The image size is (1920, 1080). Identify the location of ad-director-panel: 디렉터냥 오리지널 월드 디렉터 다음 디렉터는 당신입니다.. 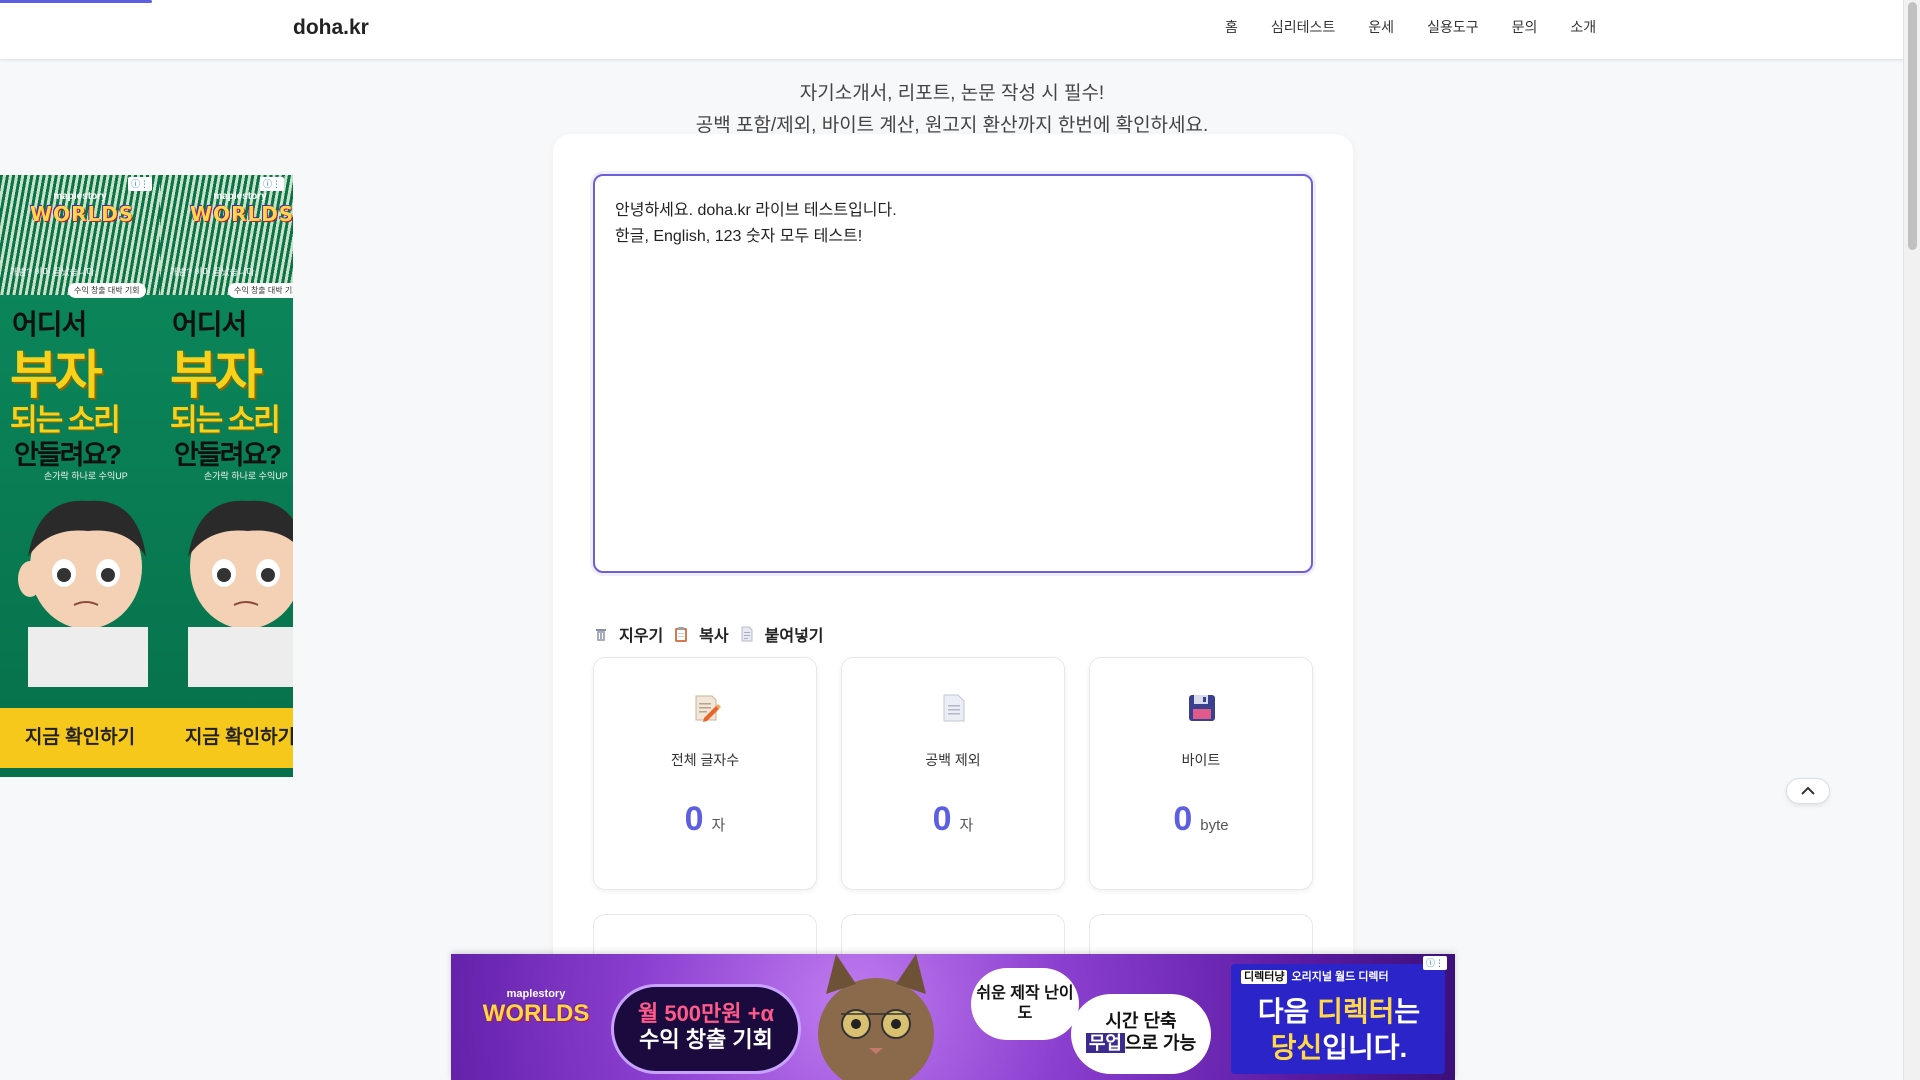
(1338, 1019).